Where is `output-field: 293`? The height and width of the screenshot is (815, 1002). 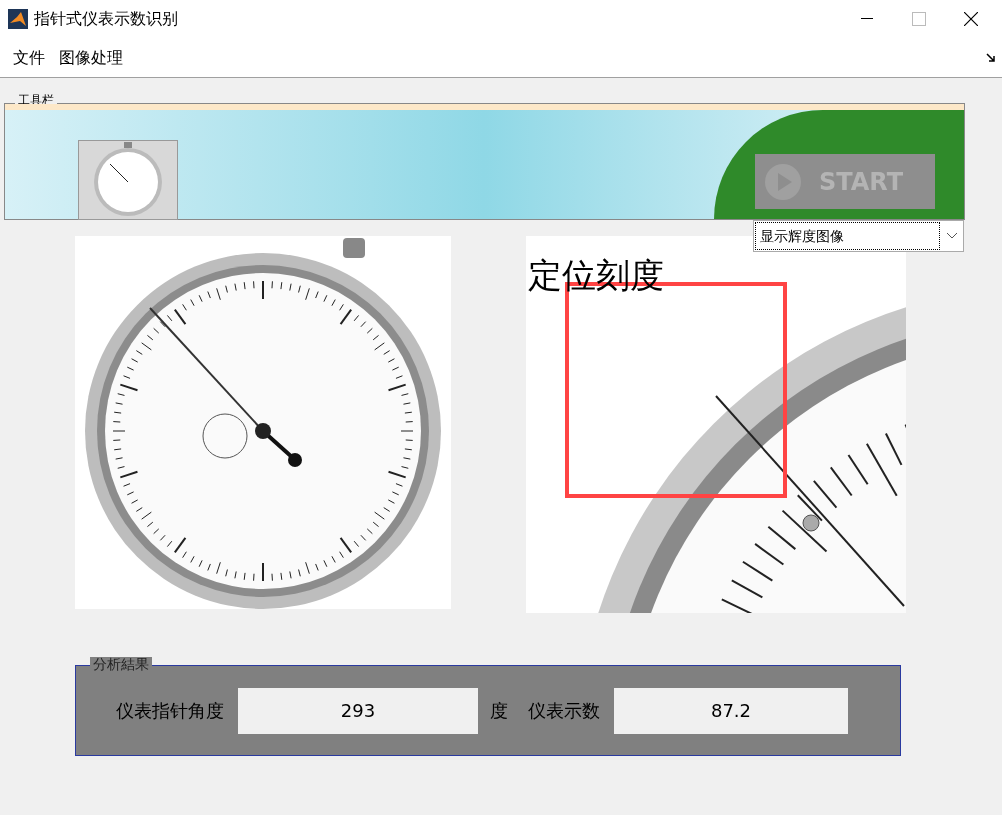
output-field: 293 is located at coordinates (358, 710).